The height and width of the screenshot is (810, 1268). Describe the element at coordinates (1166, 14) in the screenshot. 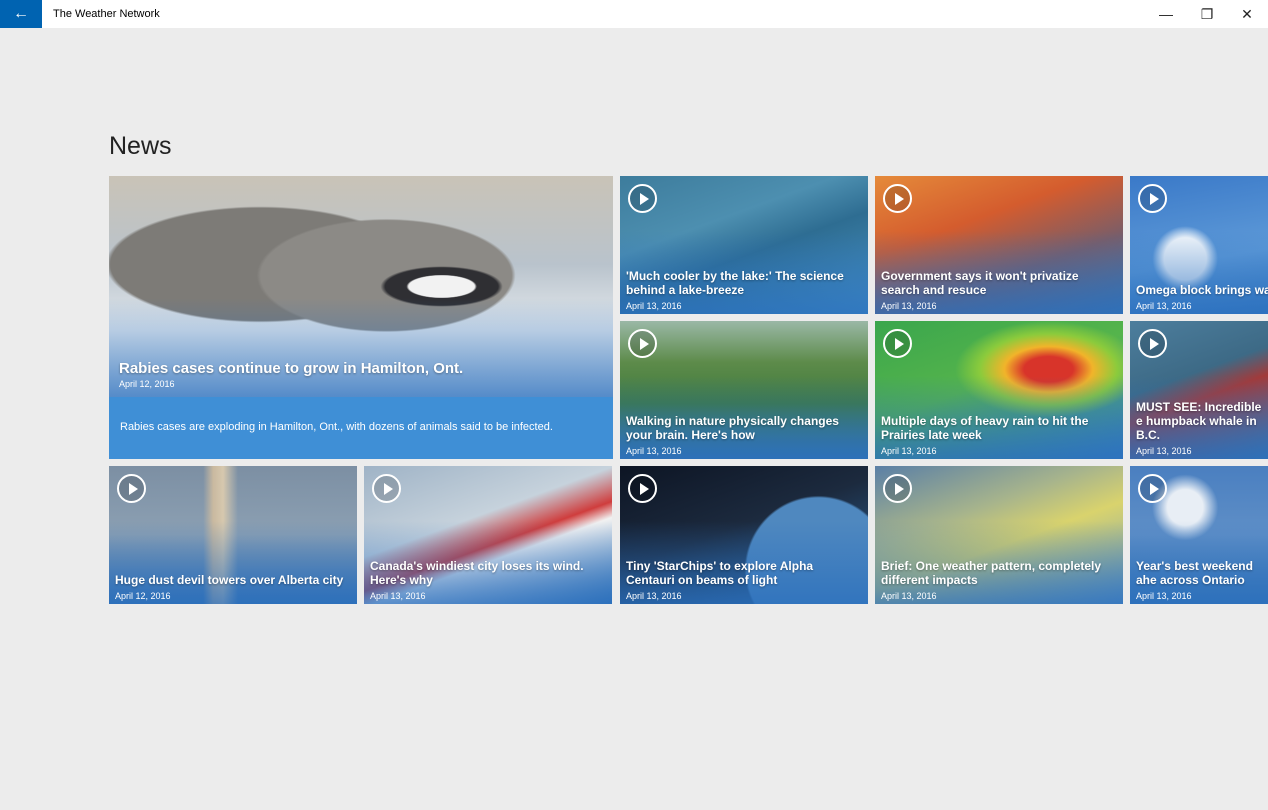

I see `minimize-button: —` at that location.